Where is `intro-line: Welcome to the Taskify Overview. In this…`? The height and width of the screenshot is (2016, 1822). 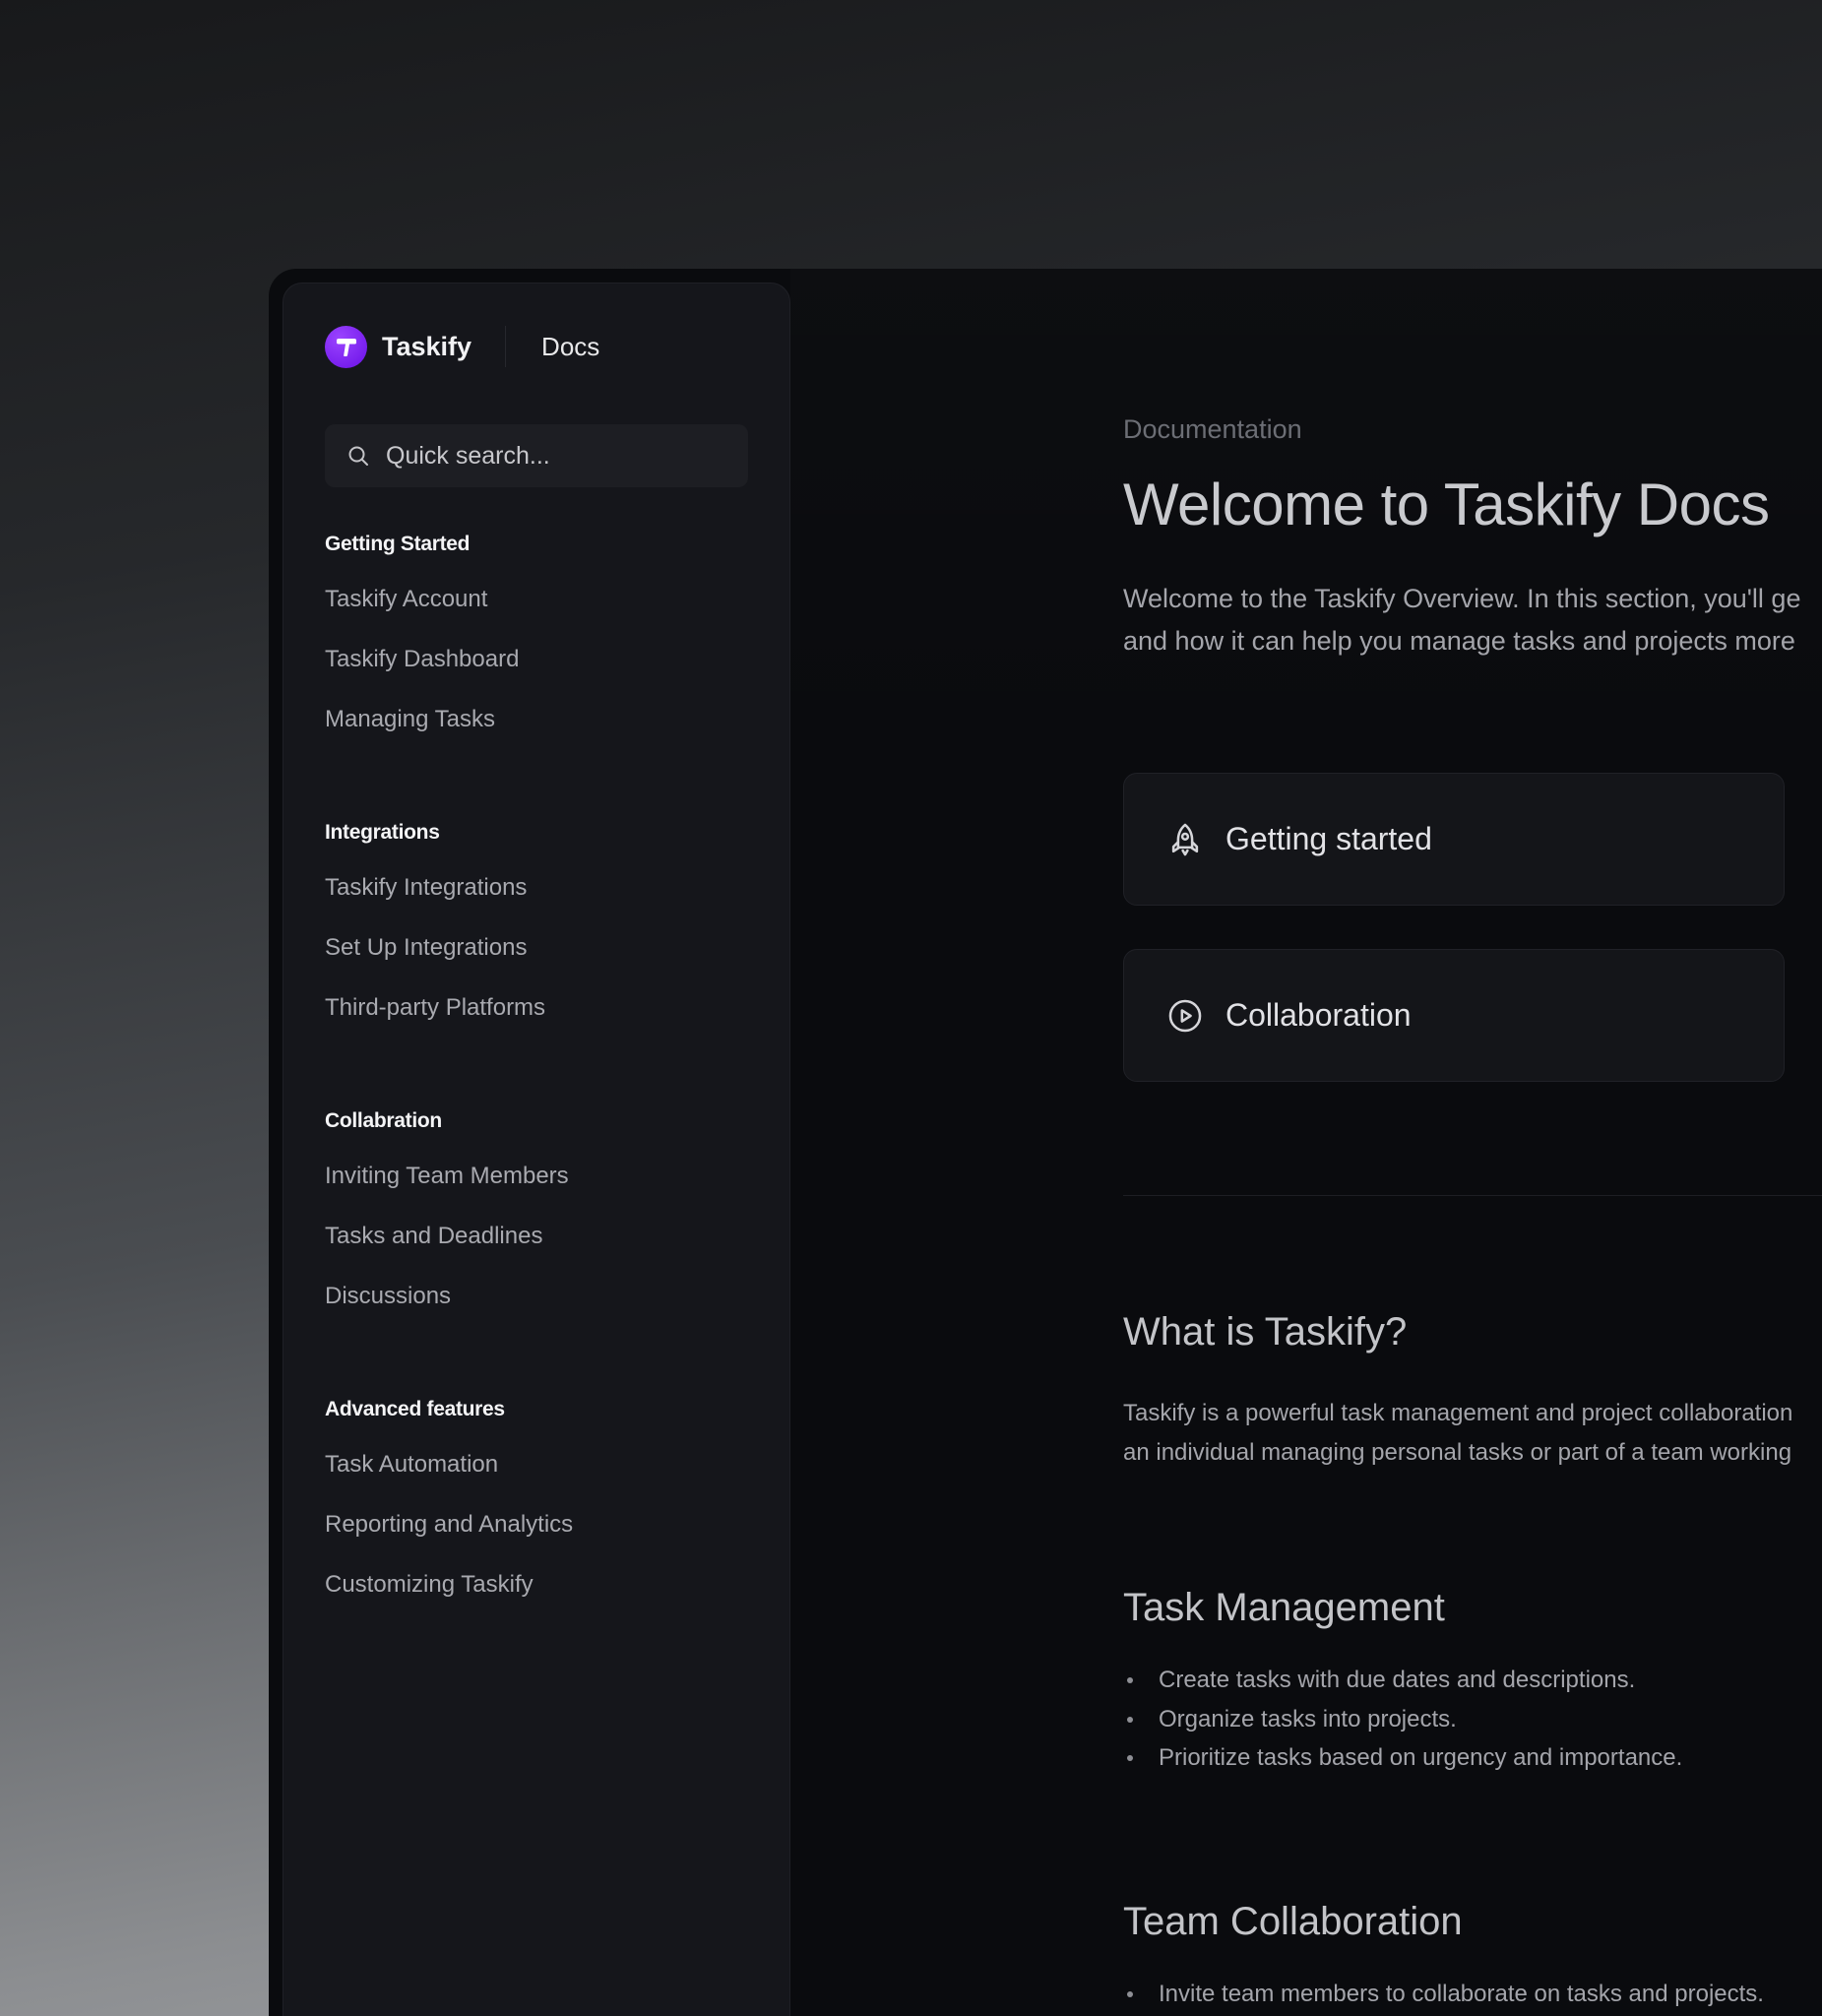
intro-line: Welcome to the Taskify Overview. In this… is located at coordinates (1462, 598).